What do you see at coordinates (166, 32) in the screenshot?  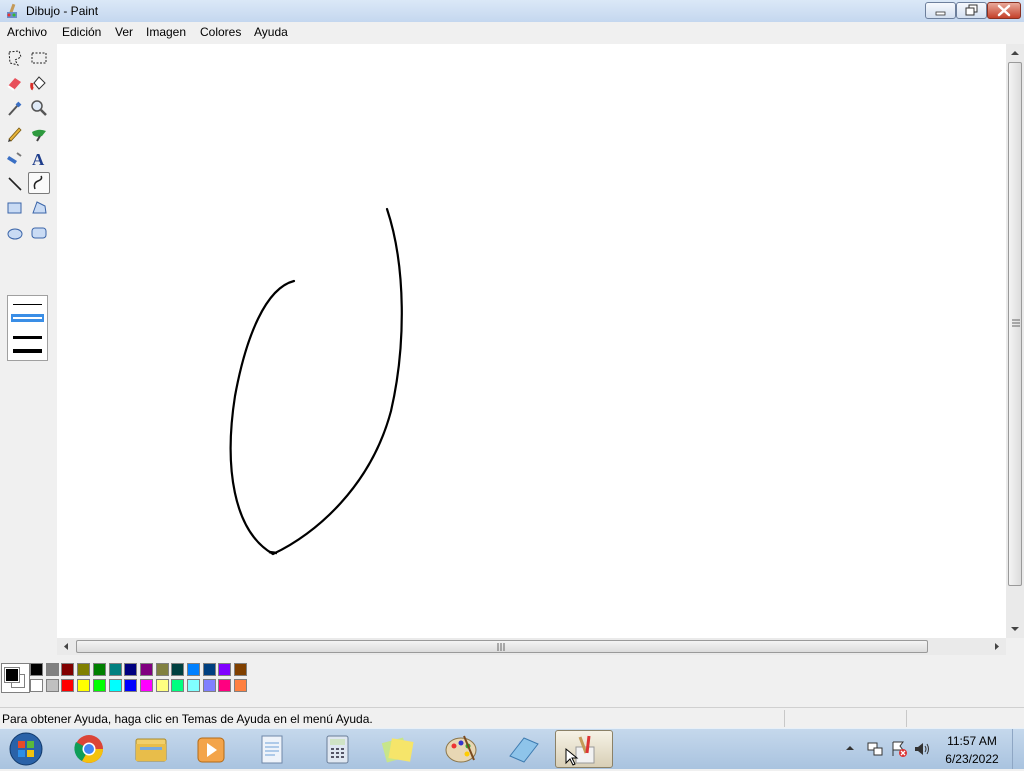 I see `menu-imagen: Imagen` at bounding box center [166, 32].